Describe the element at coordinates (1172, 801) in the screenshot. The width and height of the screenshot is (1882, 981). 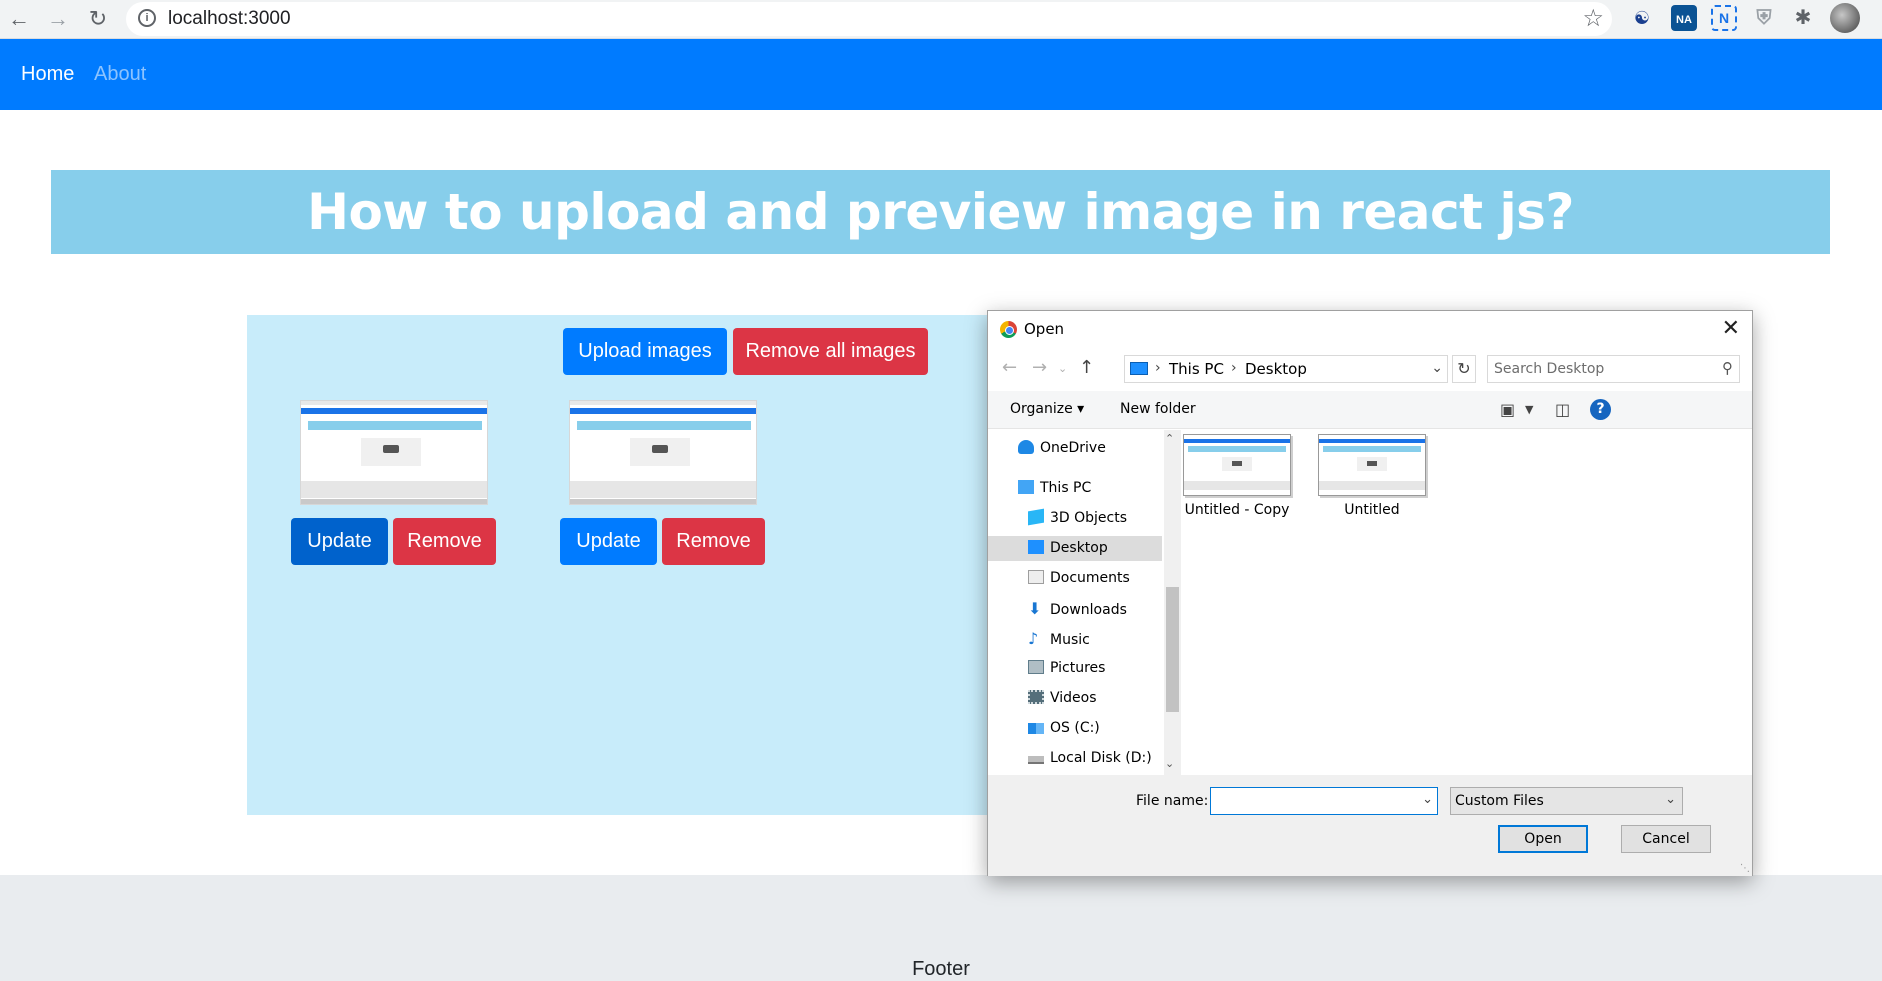
I see `file-name-label: File name:` at that location.